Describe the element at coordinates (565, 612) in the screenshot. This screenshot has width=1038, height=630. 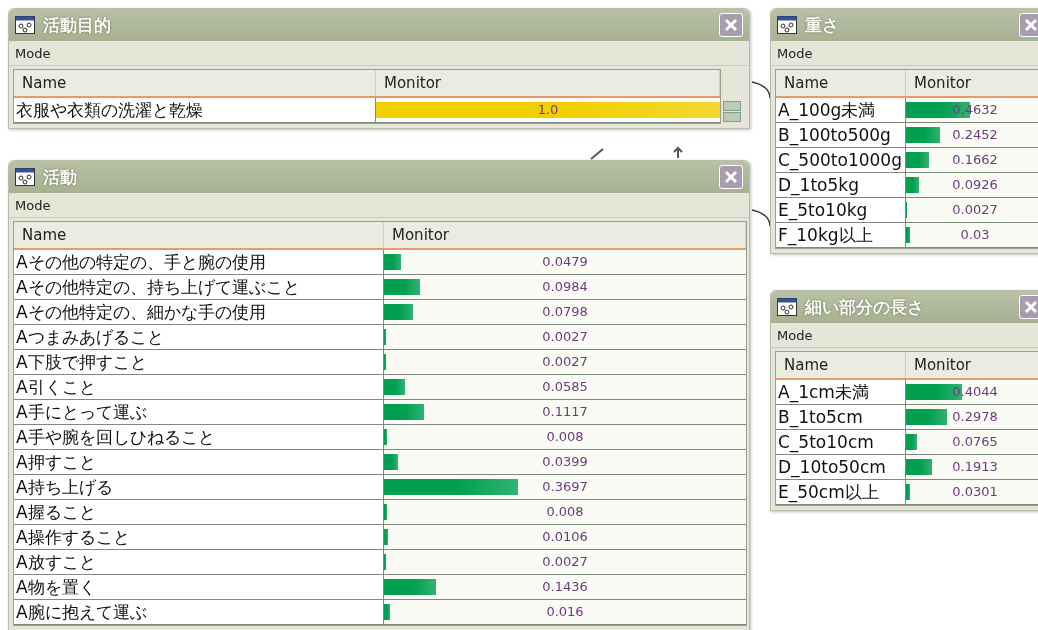
I see `probability-value: 0.016` at that location.